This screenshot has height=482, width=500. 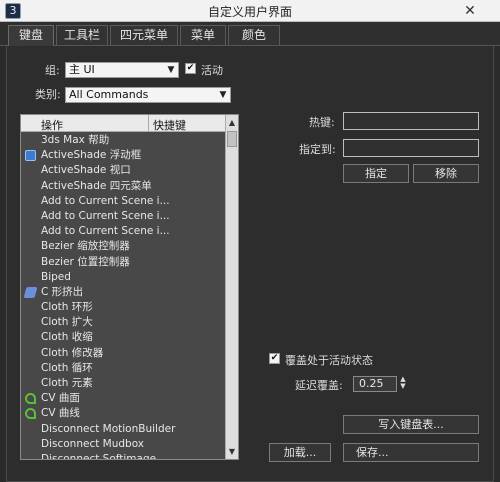 What do you see at coordinates (317, 149) in the screenshot?
I see `assigned-to-label: 指定到:` at bounding box center [317, 149].